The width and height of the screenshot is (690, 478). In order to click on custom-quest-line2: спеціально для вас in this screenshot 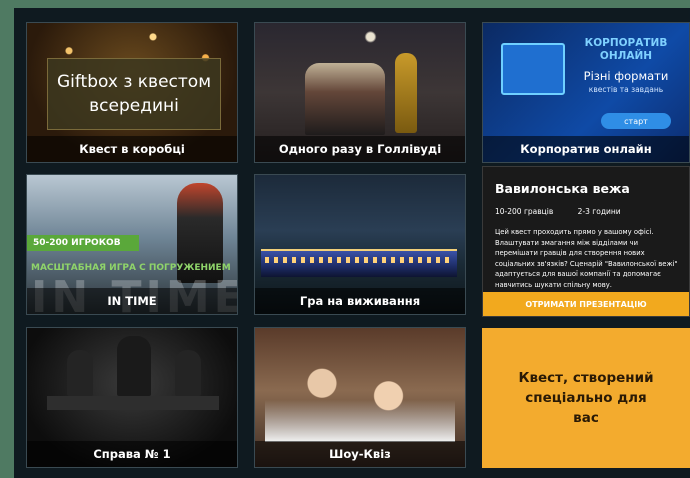, I will do `click(586, 408)`.